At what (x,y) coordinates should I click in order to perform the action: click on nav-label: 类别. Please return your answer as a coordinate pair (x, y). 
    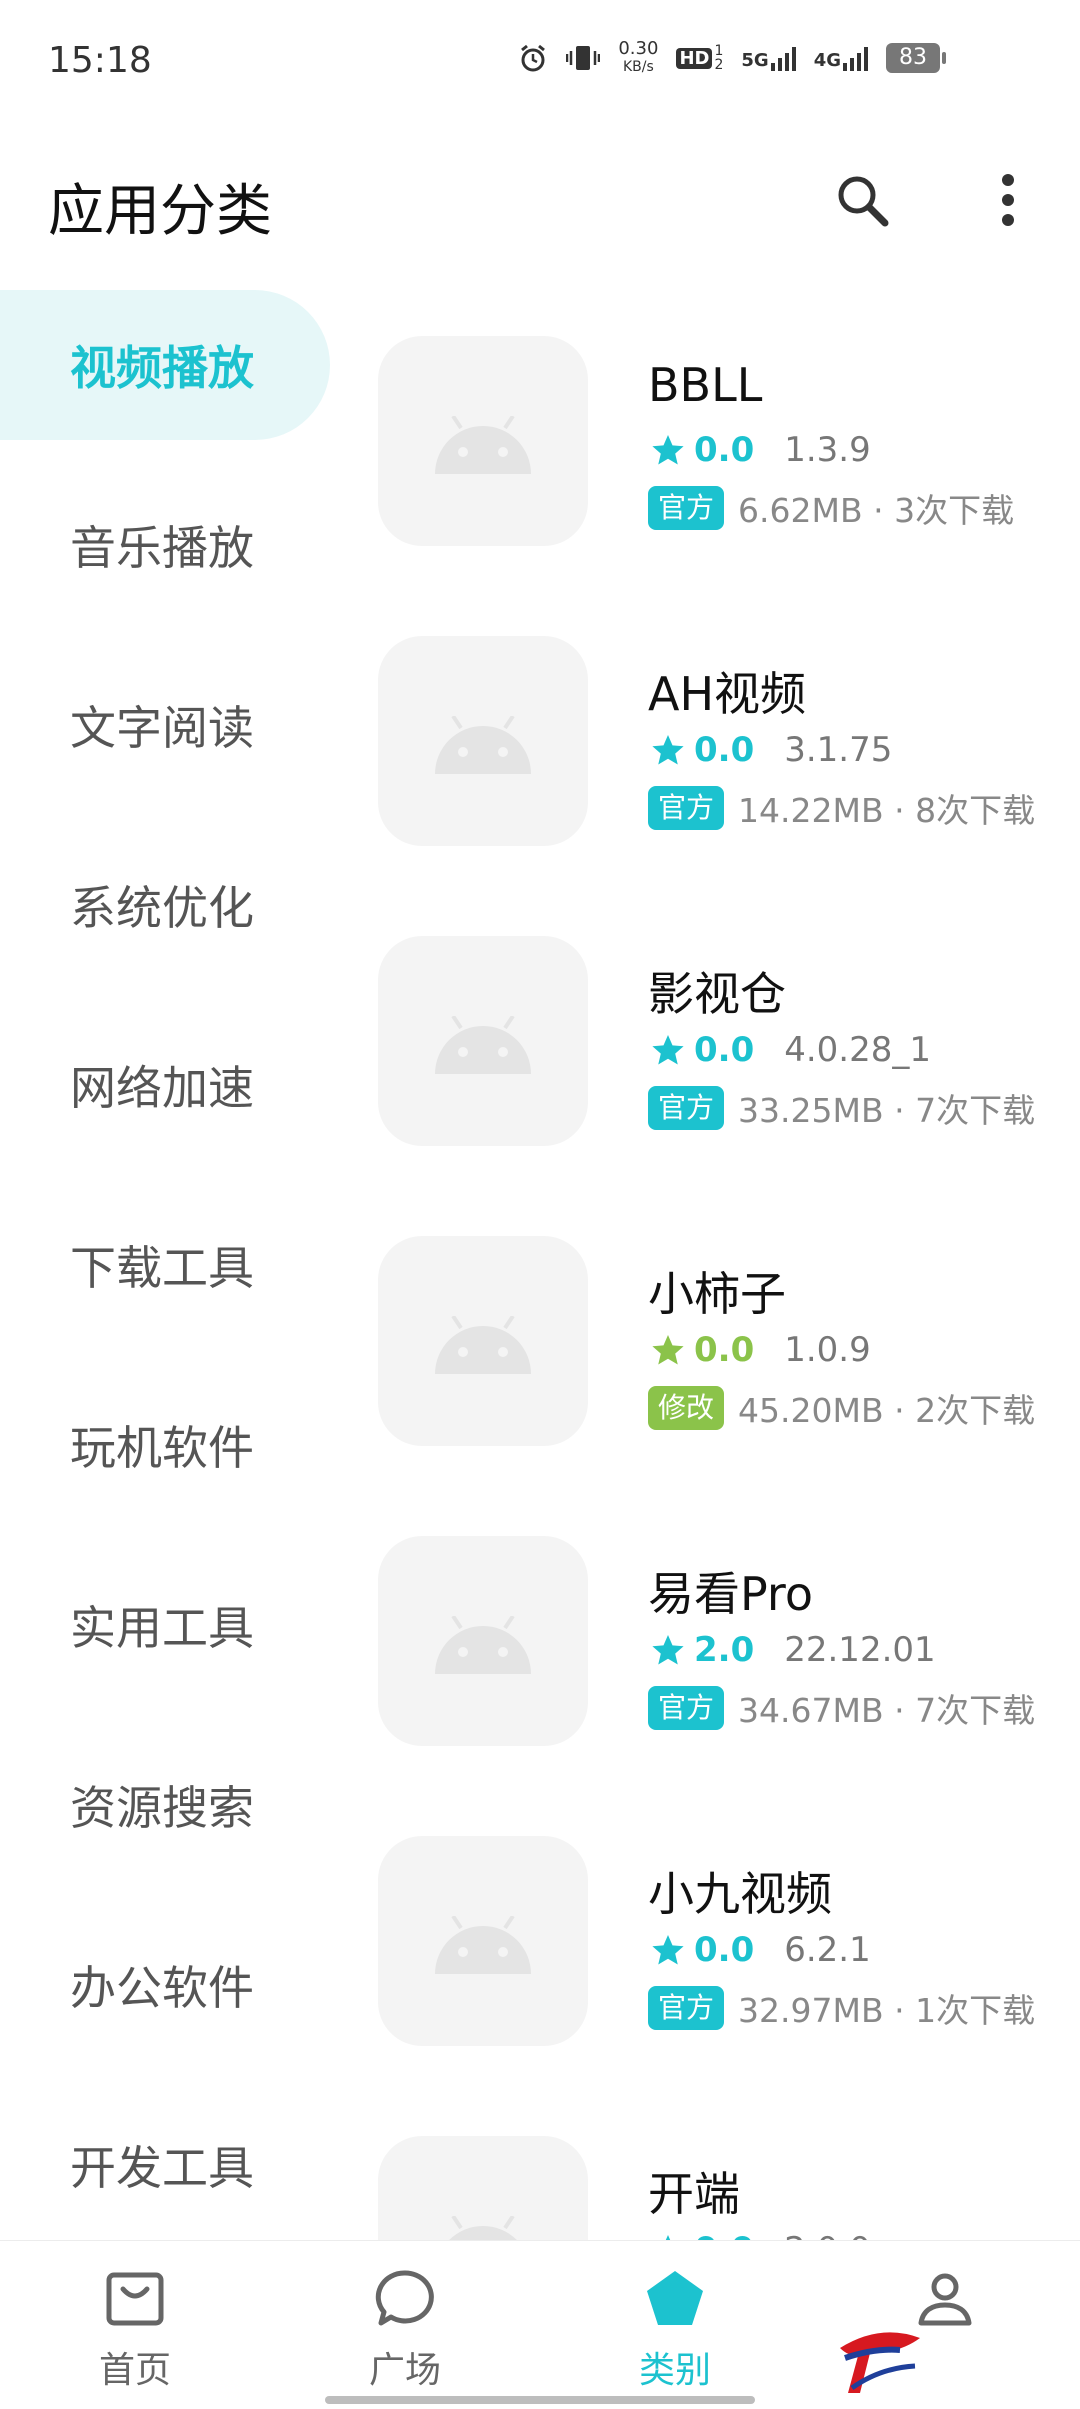
    Looking at the image, I should click on (674, 2370).